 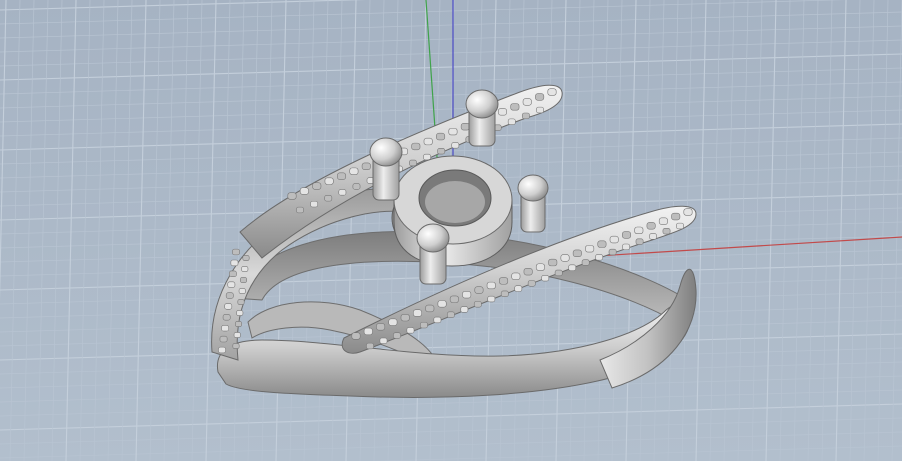 What do you see at coordinates (386, 169) in the screenshot?
I see `prong-back-left` at bounding box center [386, 169].